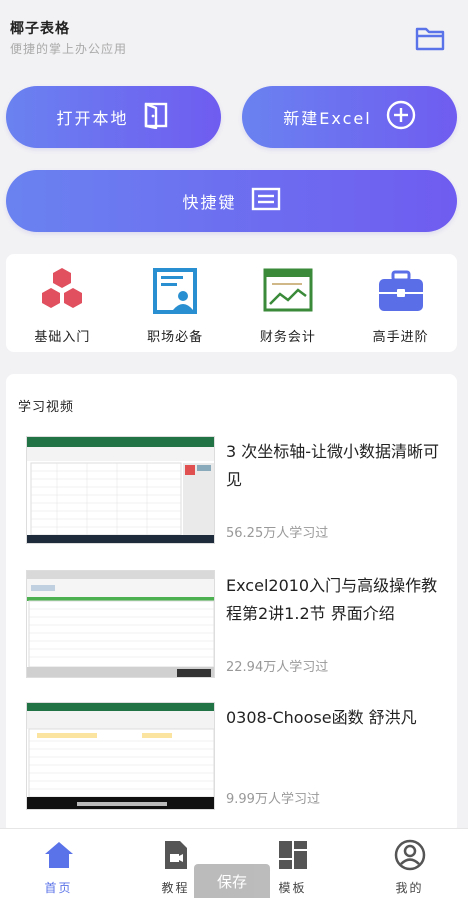  I want to click on video-icon, so click(175, 855).